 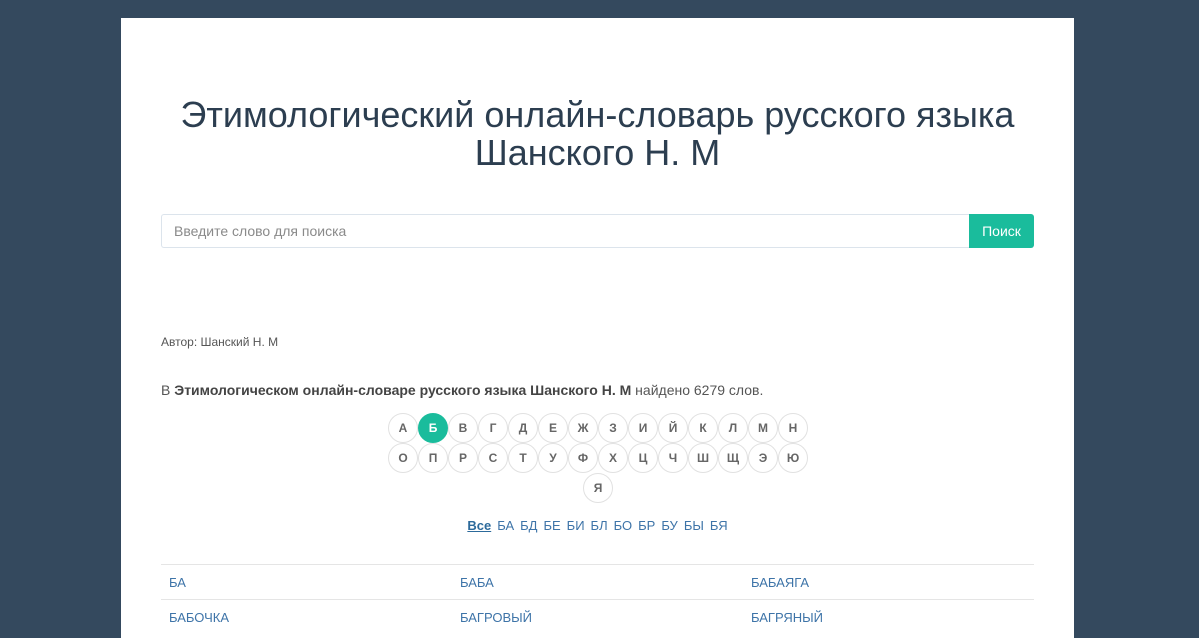 What do you see at coordinates (583, 428) in the screenshot?
I see `letter-button: Ж` at bounding box center [583, 428].